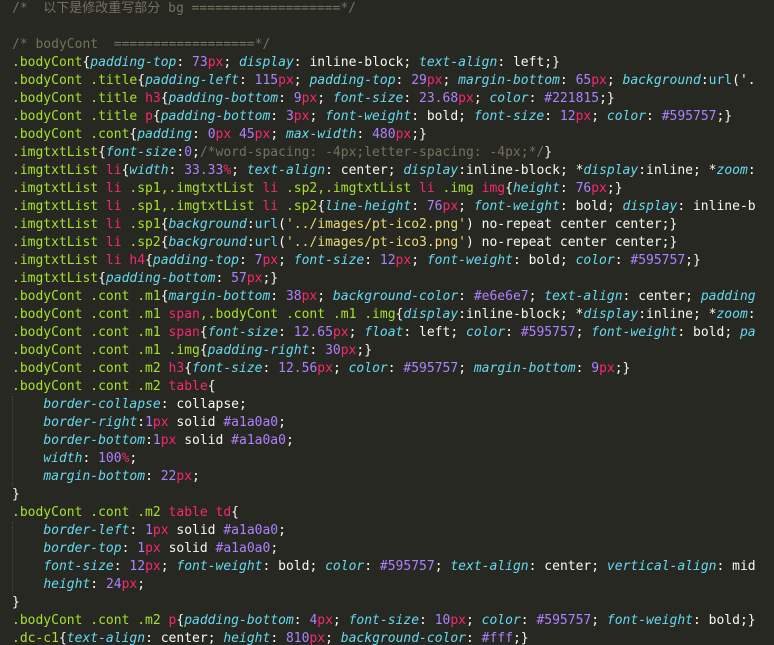 Image resolution: width=774 pixels, height=645 pixels. Describe the element at coordinates (513, 170) in the screenshot. I see `code-token-val: inline-block` at that location.